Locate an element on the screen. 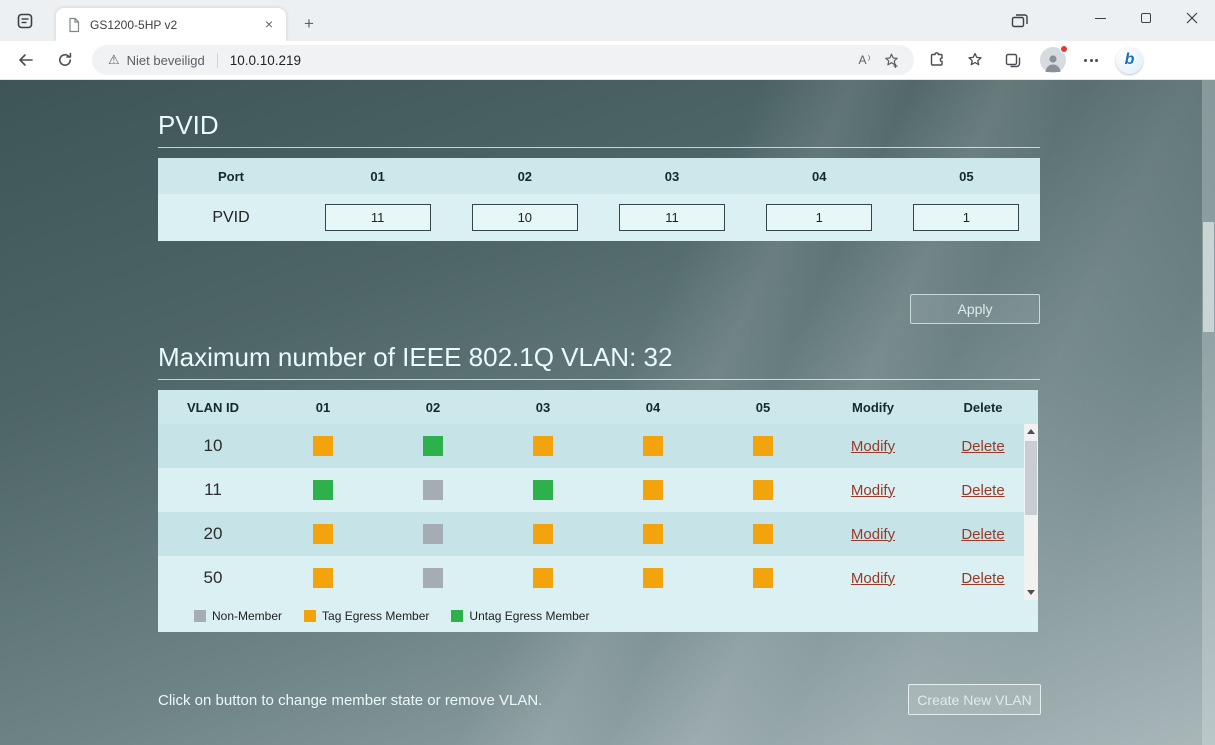 Image resolution: width=1215 pixels, height=745 pixels. vlan-id: 20 is located at coordinates (213, 533).